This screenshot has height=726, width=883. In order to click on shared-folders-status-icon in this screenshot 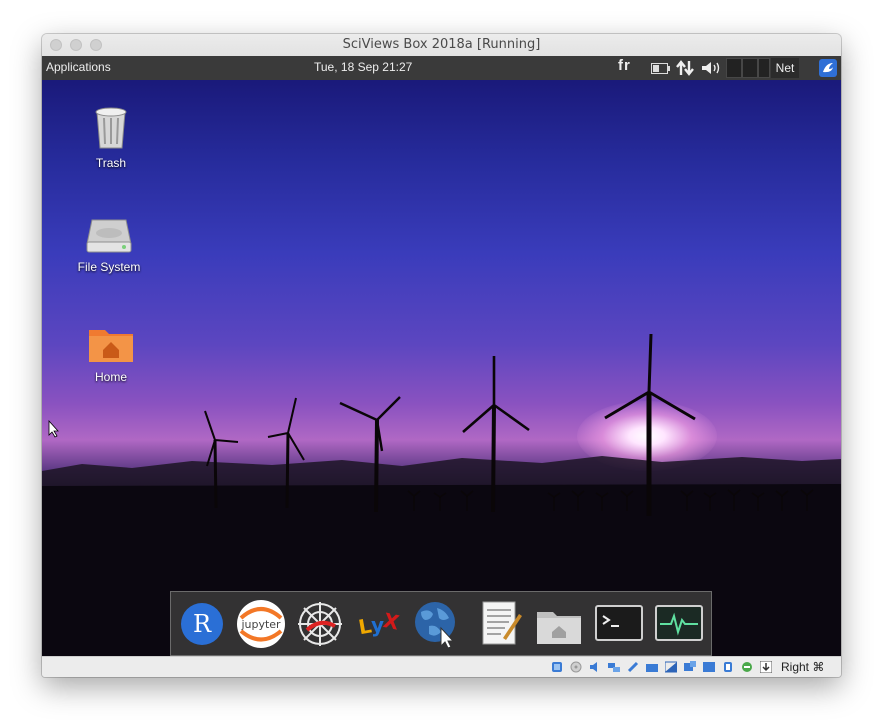, I will do `click(652, 667)`.